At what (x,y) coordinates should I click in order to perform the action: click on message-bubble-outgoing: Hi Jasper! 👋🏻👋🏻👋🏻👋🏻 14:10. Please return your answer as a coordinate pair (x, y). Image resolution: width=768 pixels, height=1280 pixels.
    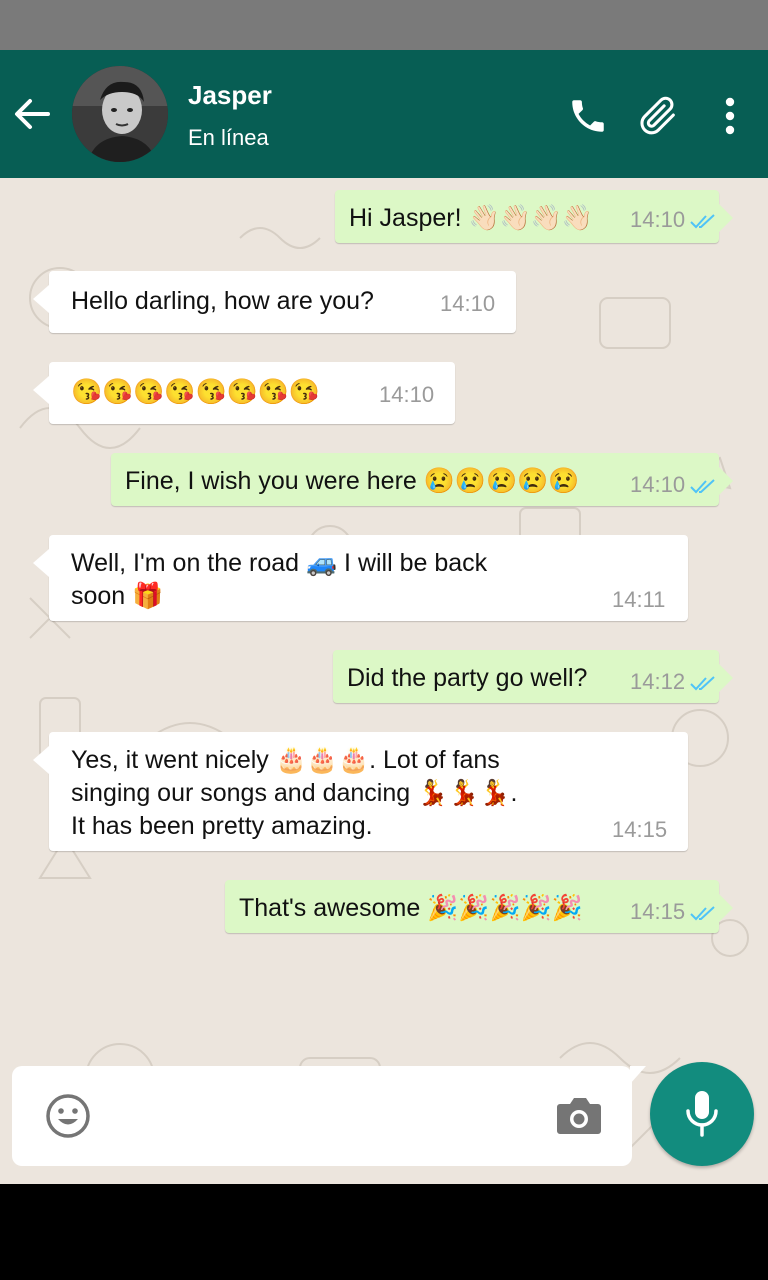
    Looking at the image, I should click on (534, 216).